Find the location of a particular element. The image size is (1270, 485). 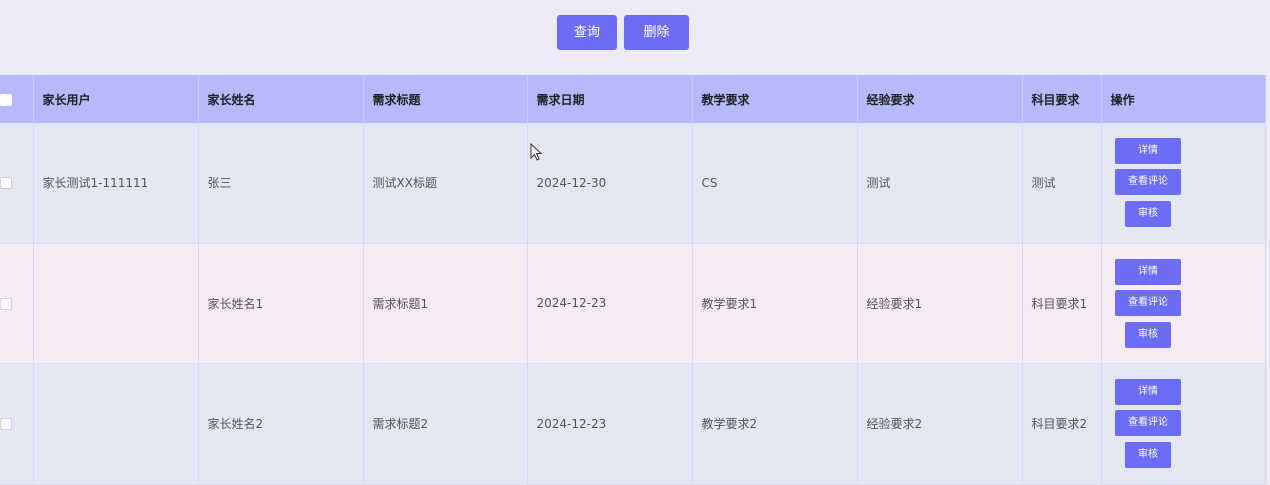

header-parent-user: 家长用户 is located at coordinates (116, 99).